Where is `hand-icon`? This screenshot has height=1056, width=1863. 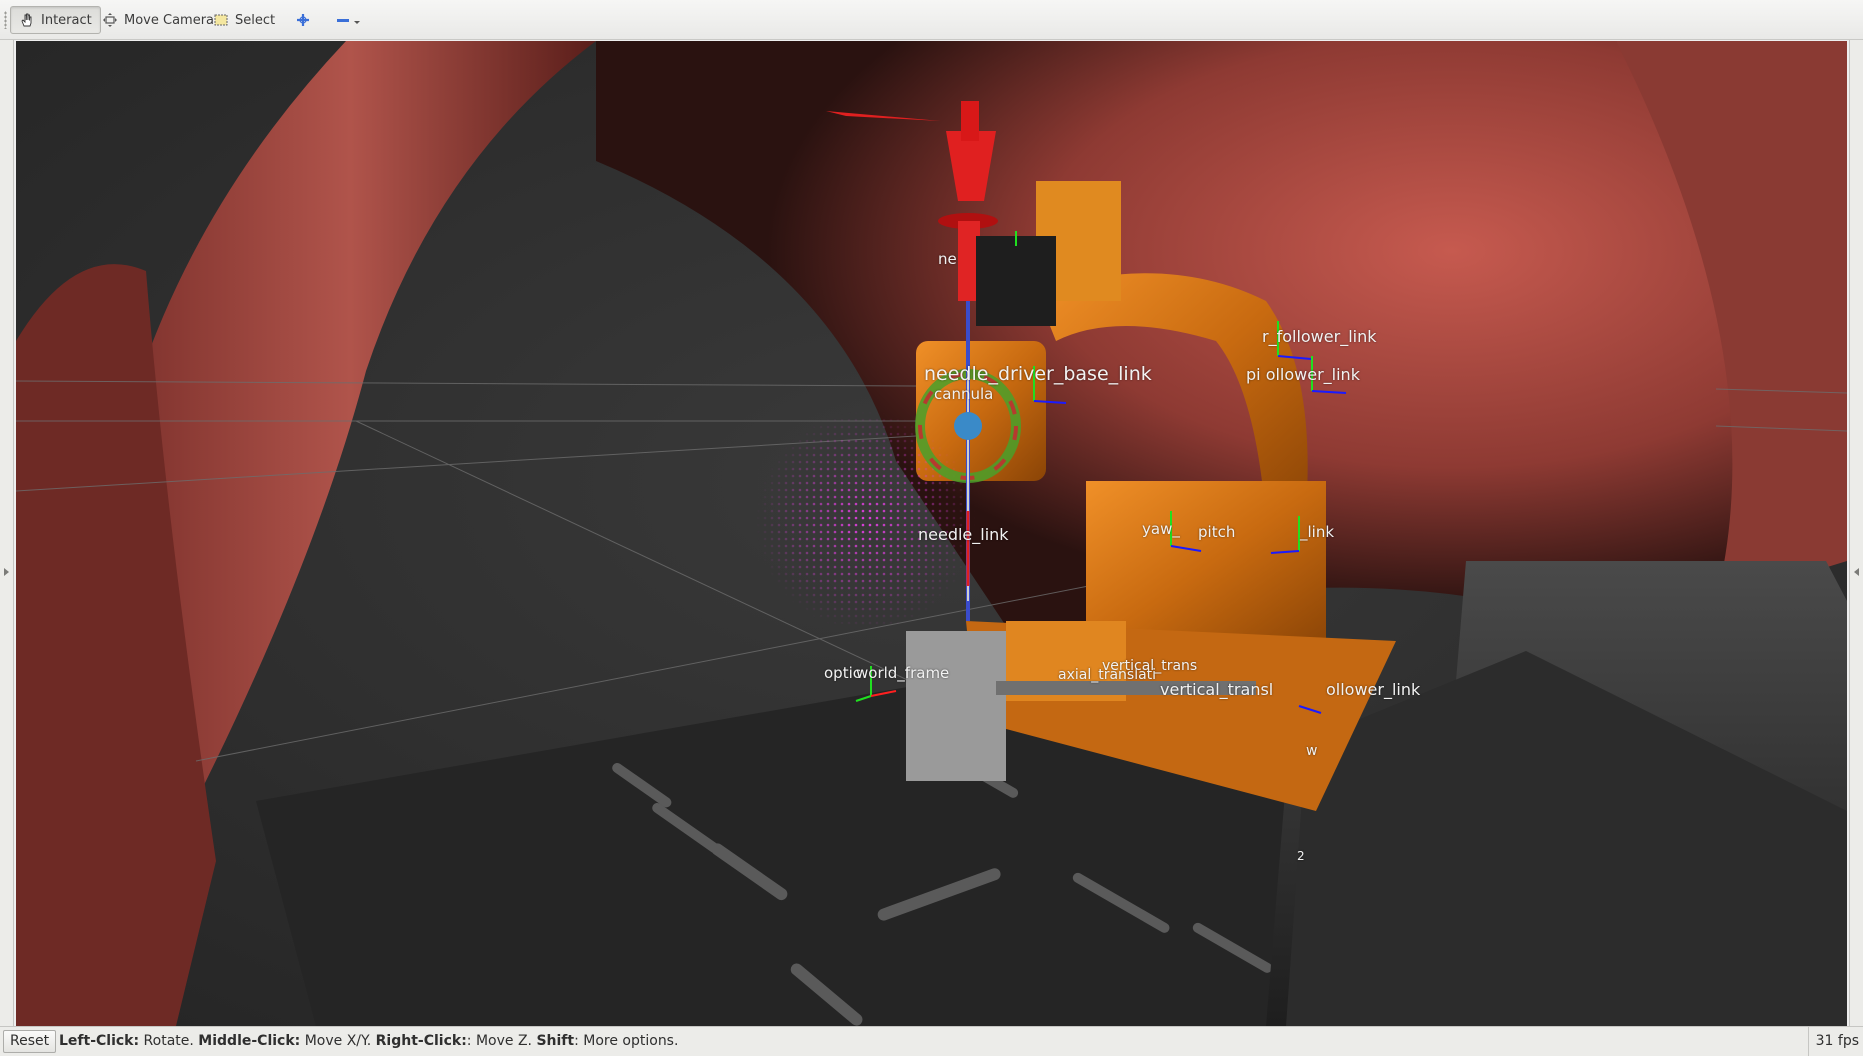 hand-icon is located at coordinates (27, 20).